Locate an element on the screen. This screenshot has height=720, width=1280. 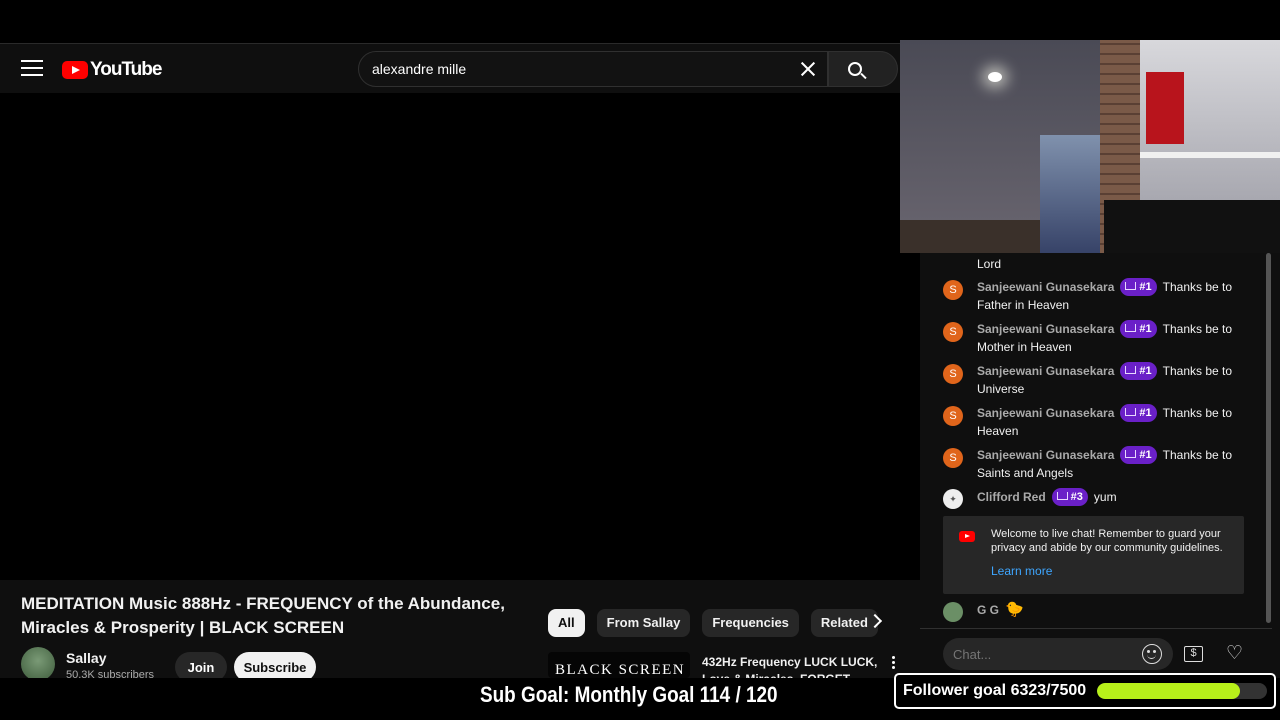
search-box is located at coordinates (593, 69).